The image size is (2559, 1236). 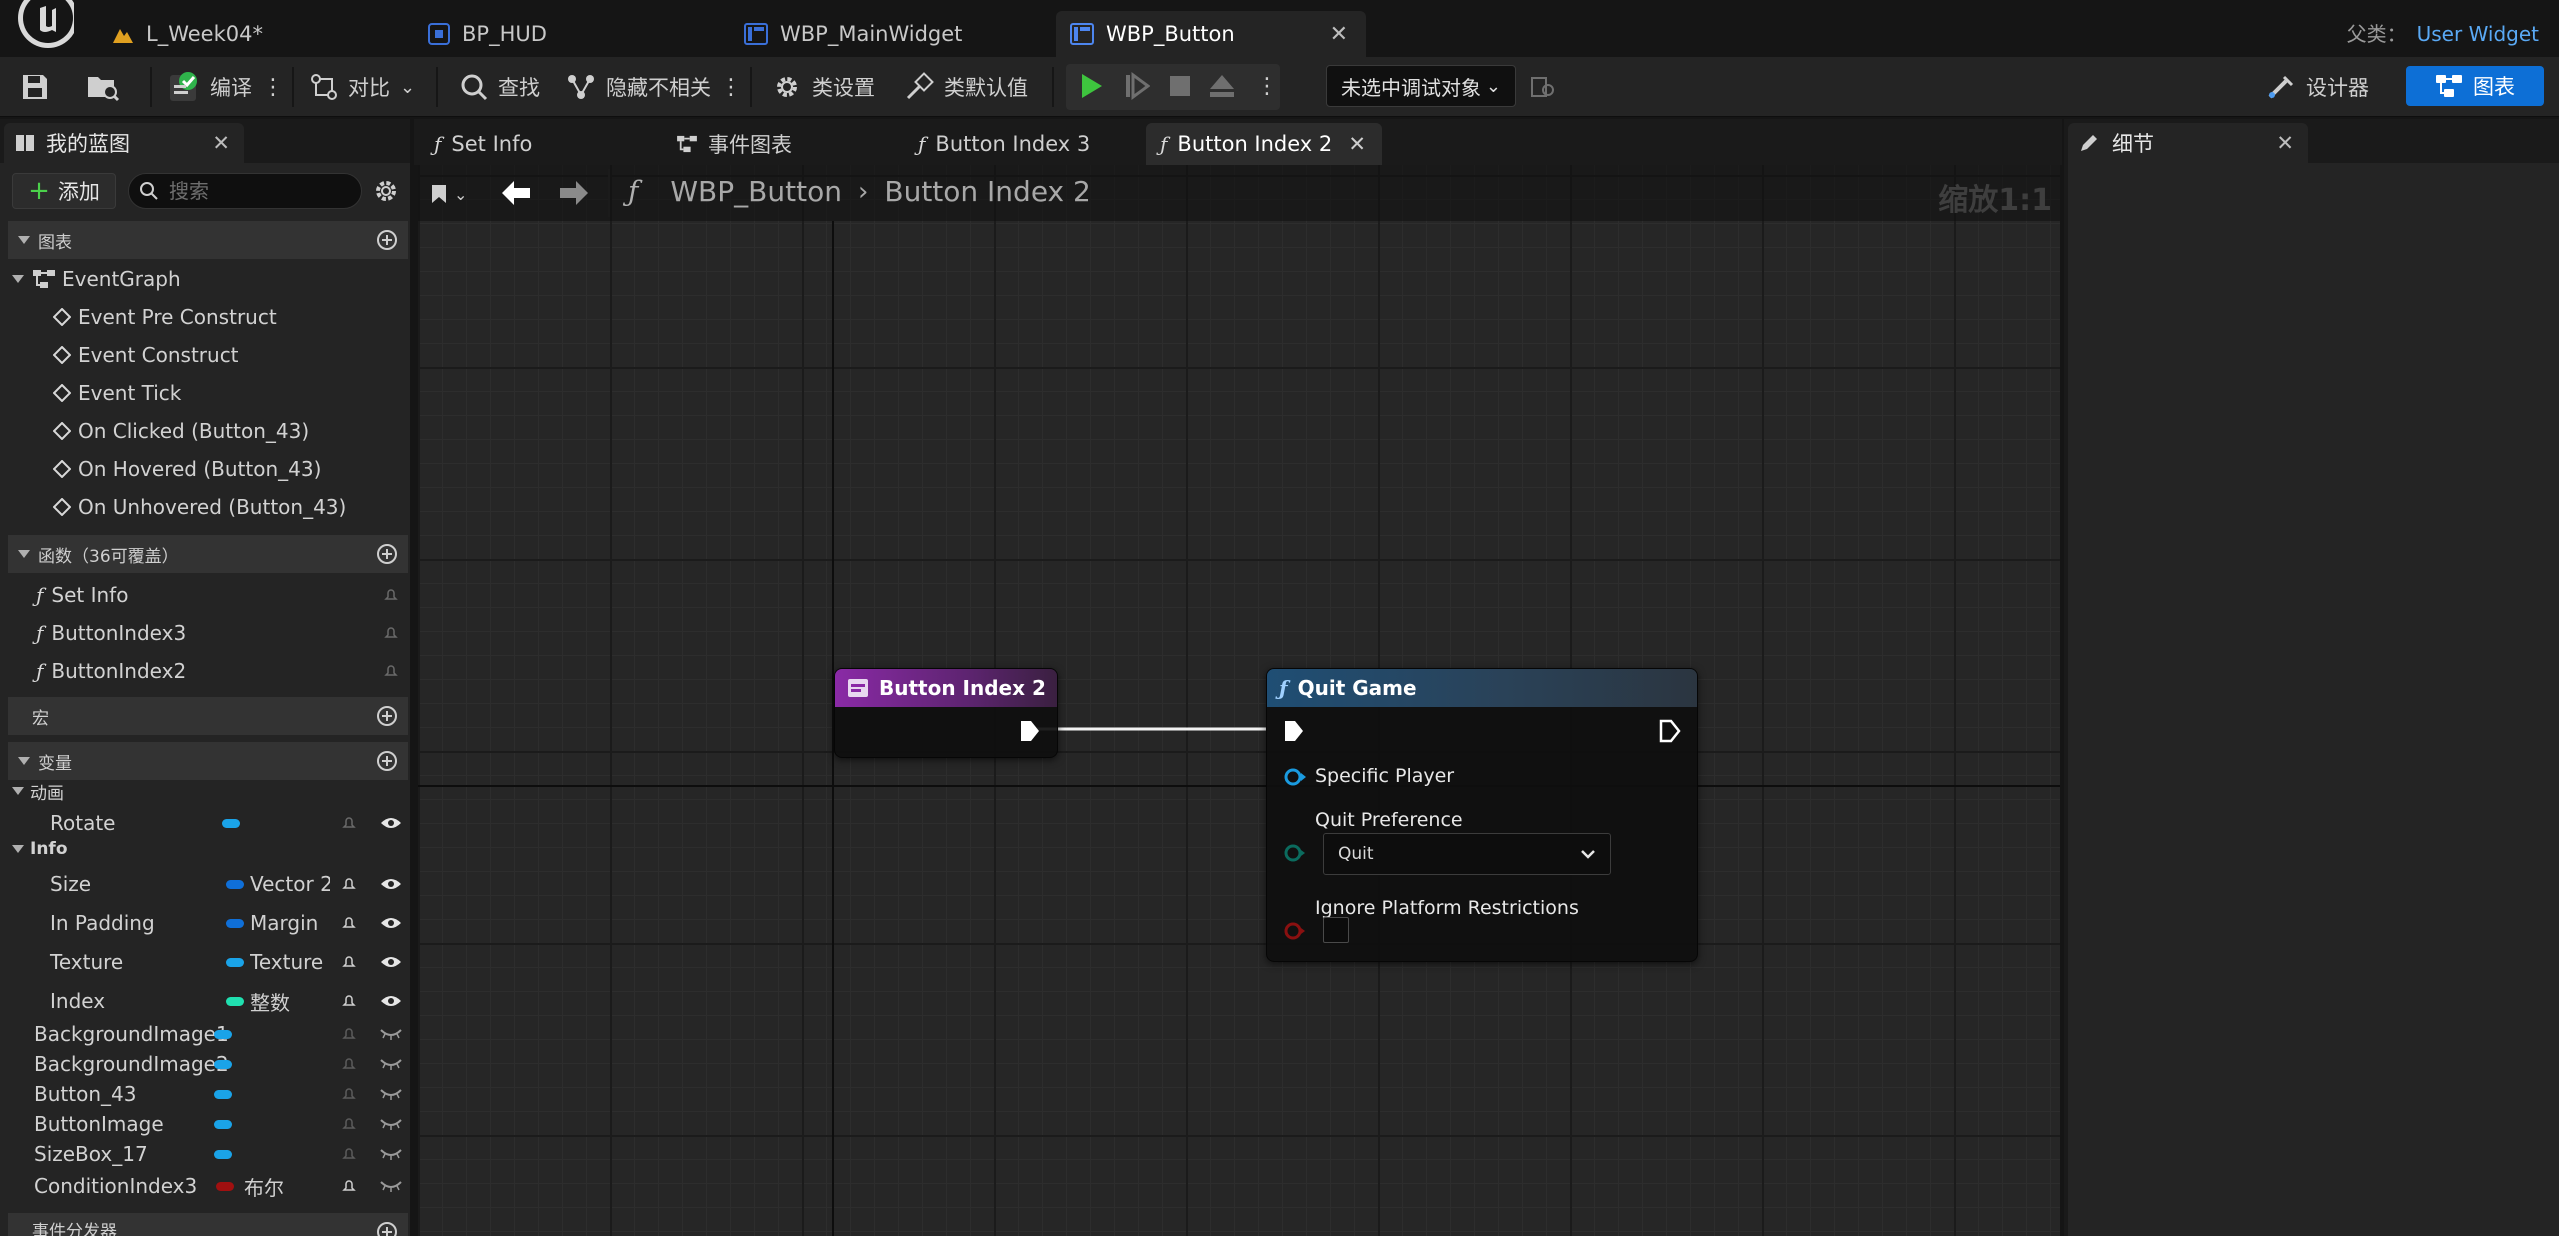 What do you see at coordinates (204, 317) in the screenshot?
I see `tree-item-event: Event Pre Construct` at bounding box center [204, 317].